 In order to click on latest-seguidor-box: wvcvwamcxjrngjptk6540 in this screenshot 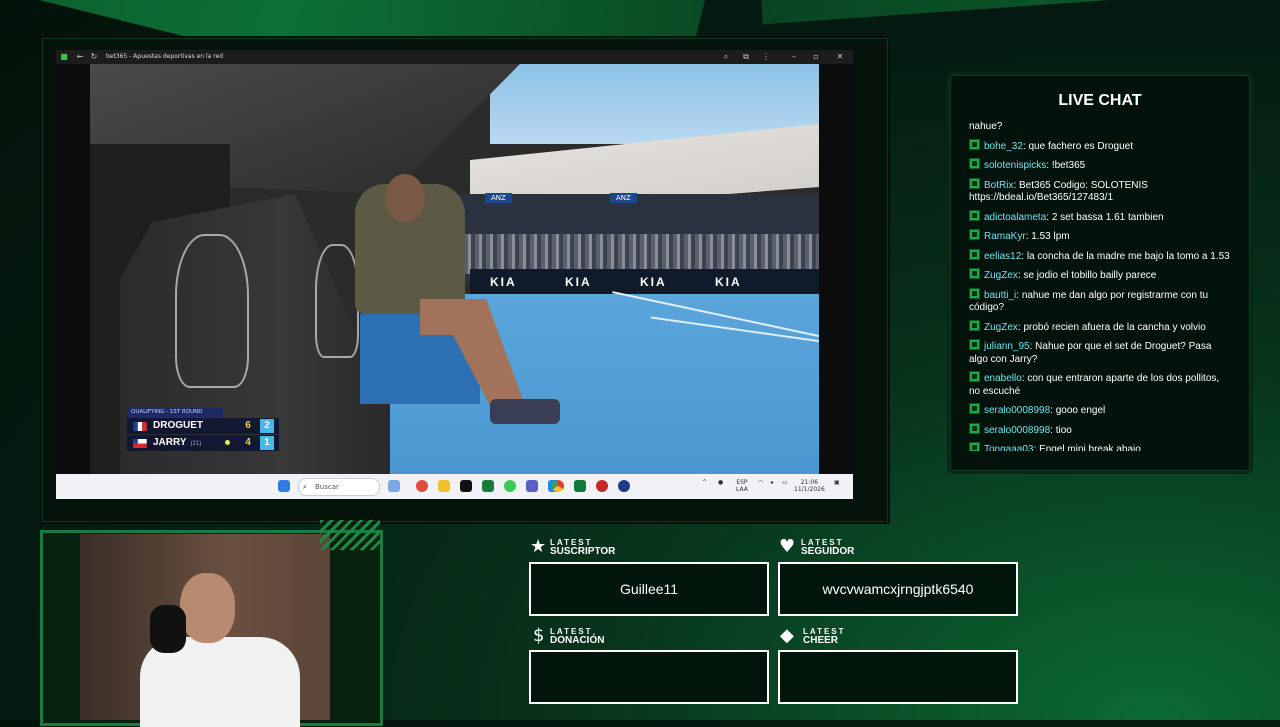, I will do `click(898, 589)`.